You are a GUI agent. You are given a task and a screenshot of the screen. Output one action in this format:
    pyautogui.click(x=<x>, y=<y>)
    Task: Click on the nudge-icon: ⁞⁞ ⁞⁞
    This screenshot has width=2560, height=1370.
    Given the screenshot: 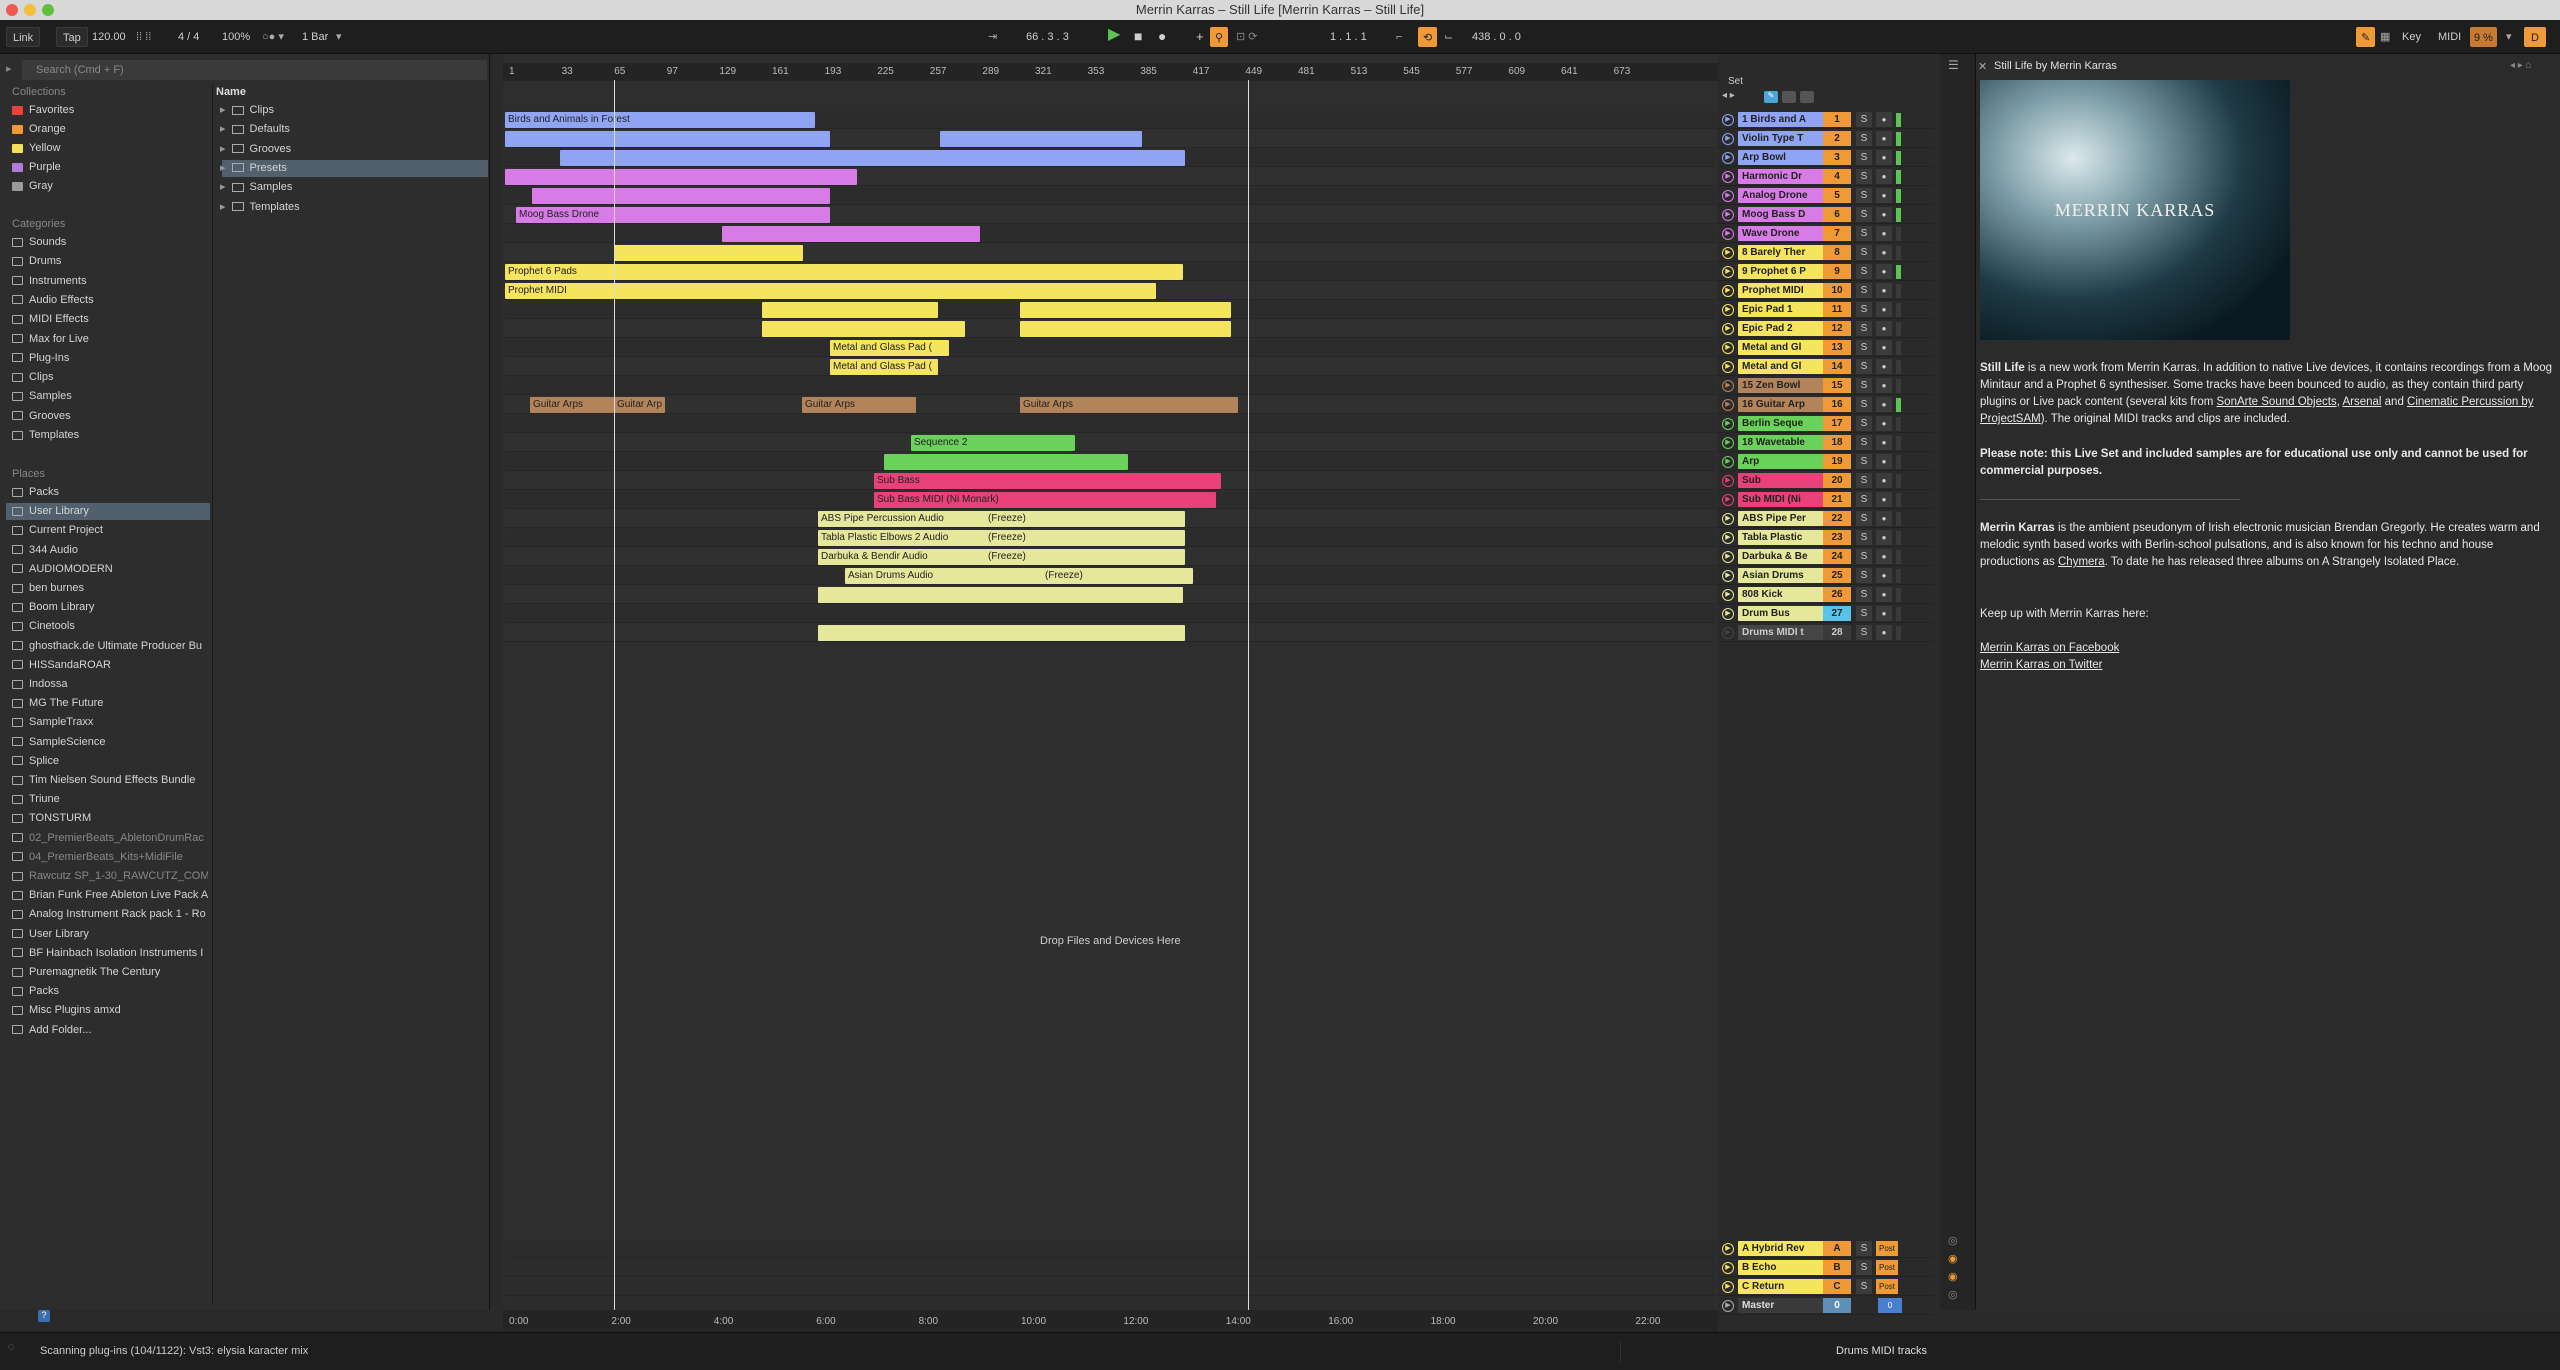 What is the action you would take?
    pyautogui.click(x=143, y=37)
    